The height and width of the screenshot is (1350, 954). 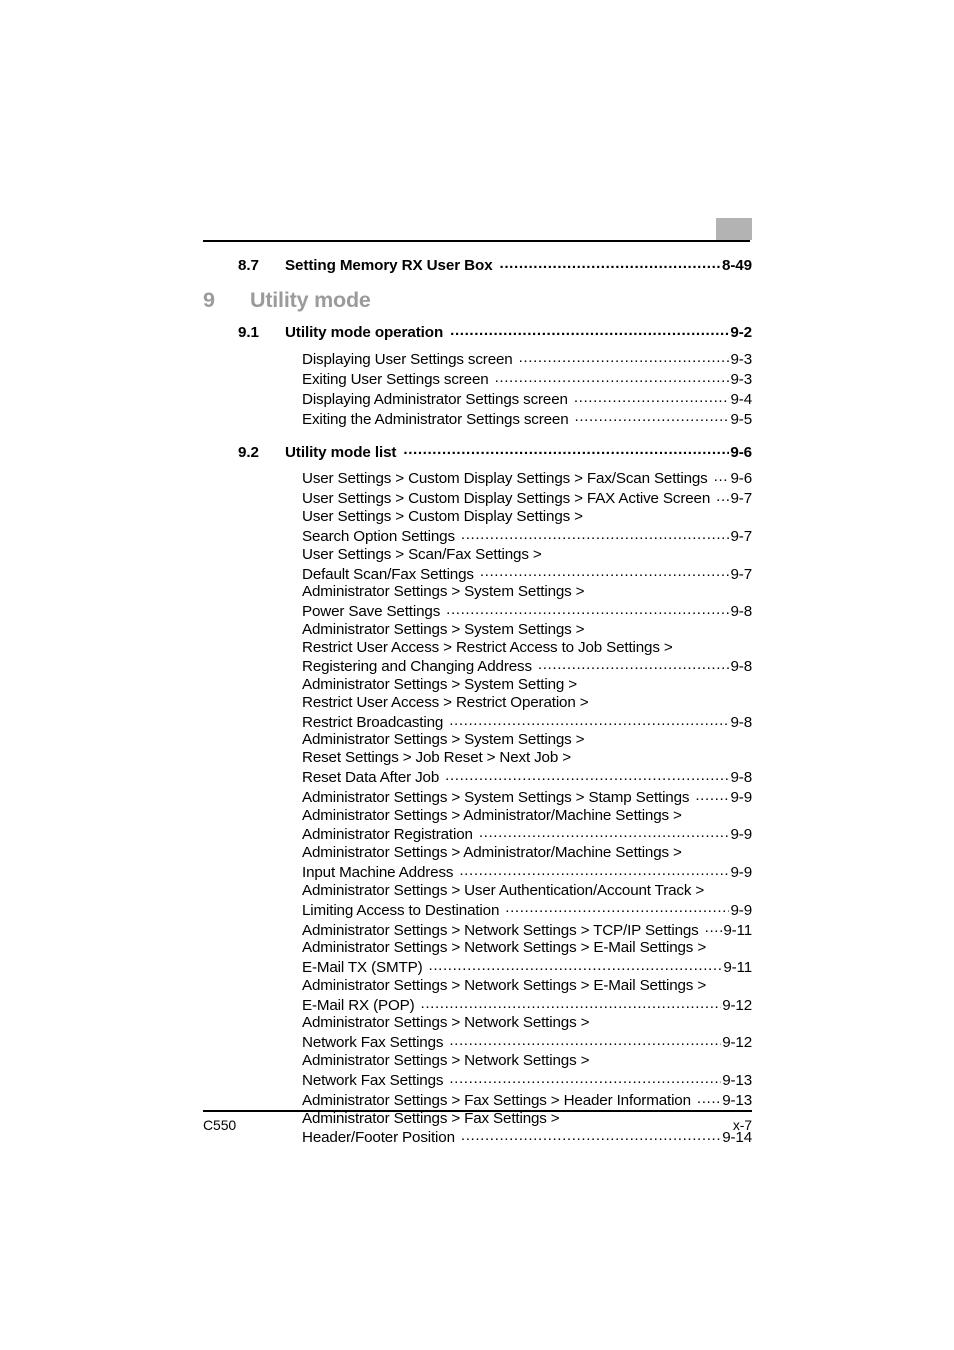 I want to click on toc-subentry: Registering and Changing Address 9-8, so click(x=477, y=666).